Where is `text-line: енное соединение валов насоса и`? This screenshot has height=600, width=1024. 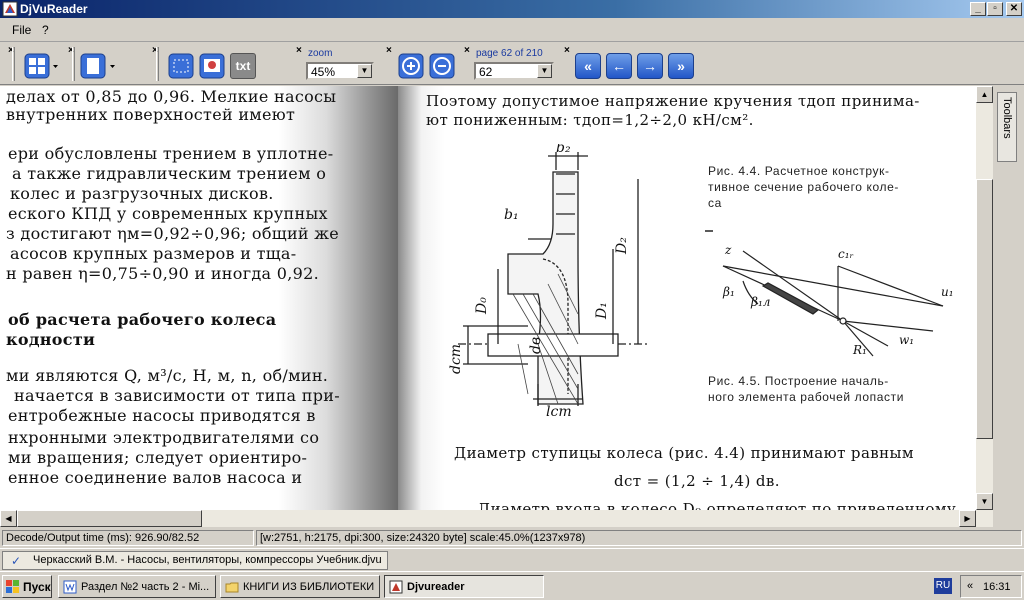
text-line: енное соединение валов насоса и is located at coordinates (155, 477).